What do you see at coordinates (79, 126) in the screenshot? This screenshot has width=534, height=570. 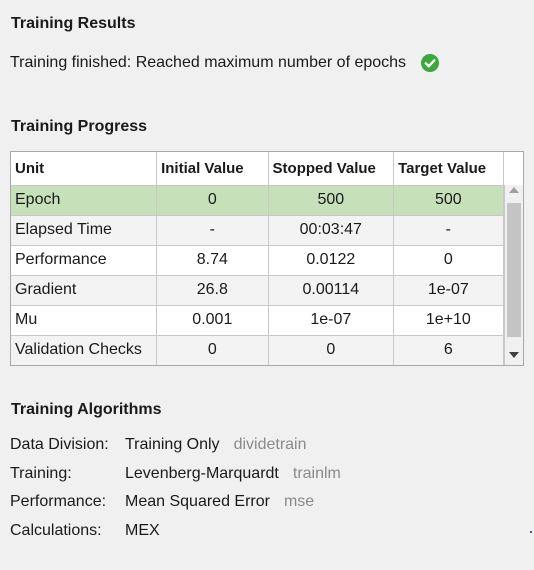 I see `training-progress-title: Training Progress` at bounding box center [79, 126].